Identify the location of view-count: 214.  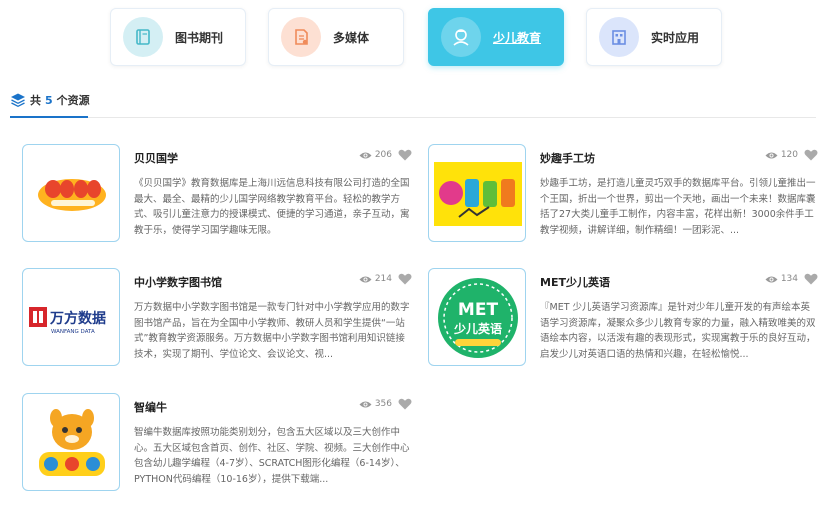
(375, 279).